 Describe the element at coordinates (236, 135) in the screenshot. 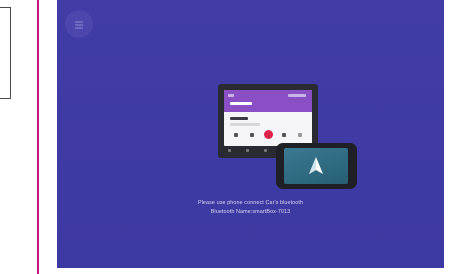

I see `shuffle-icon` at that location.